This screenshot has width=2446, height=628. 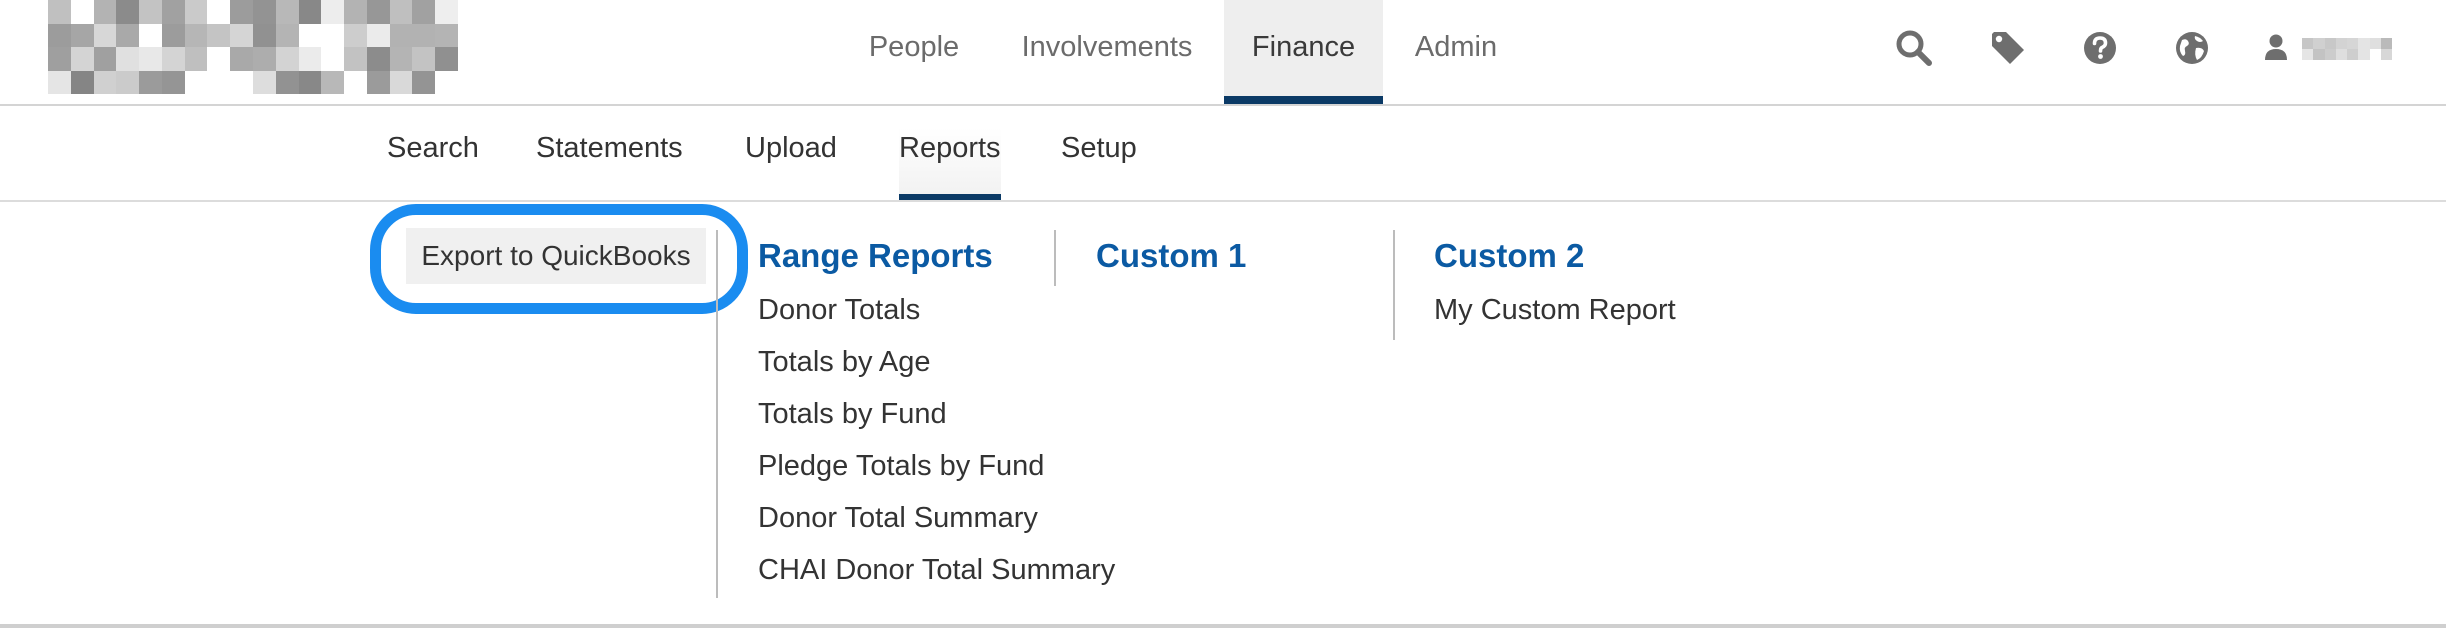 I want to click on range-reports-heading: Range Reports, so click(x=936, y=256).